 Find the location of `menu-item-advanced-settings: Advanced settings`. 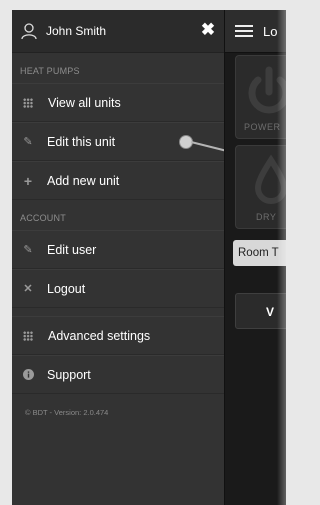

menu-item-advanced-settings: Advanced settings is located at coordinates (118, 335).